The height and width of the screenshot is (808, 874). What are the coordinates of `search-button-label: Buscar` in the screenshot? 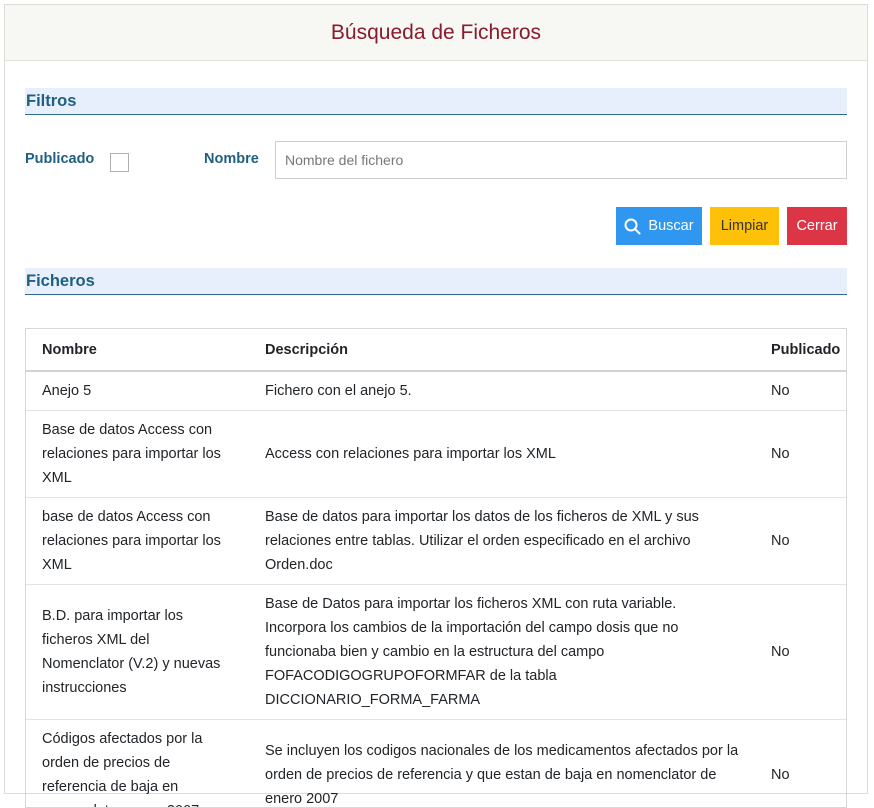 It's located at (670, 226).